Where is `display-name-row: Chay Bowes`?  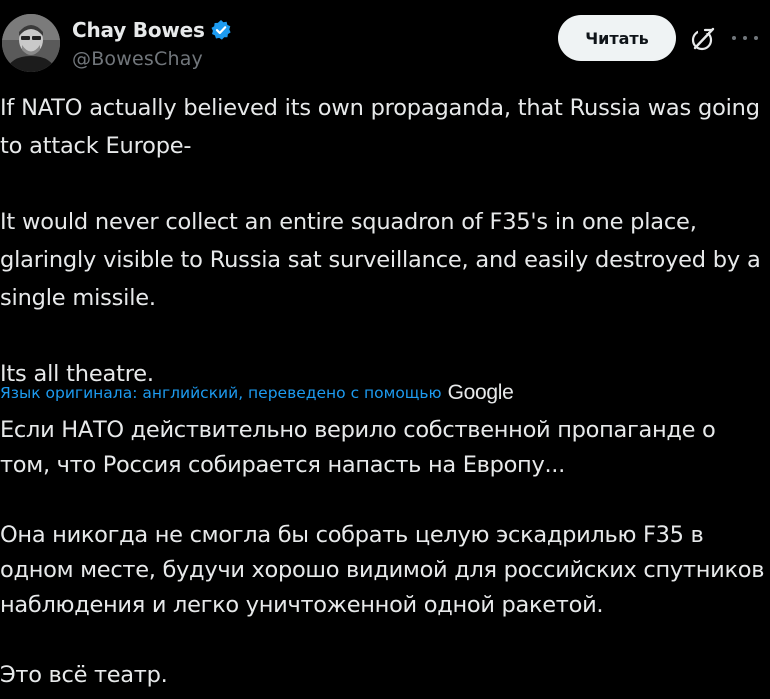 display-name-row: Chay Bowes is located at coordinates (152, 30).